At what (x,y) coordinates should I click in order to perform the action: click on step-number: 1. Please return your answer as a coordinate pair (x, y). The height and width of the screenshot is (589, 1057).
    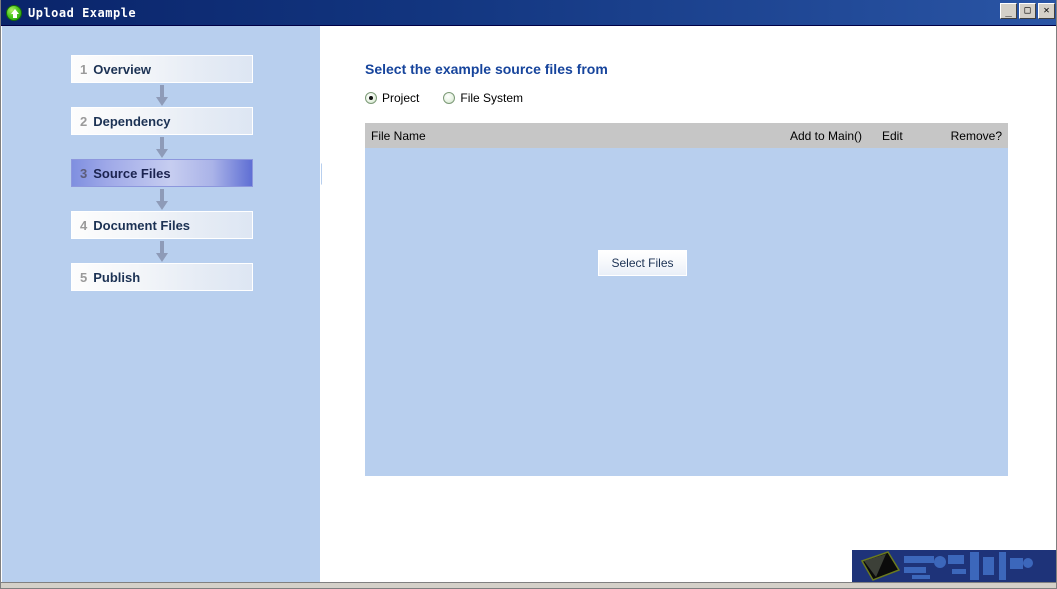
    Looking at the image, I should click on (84, 69).